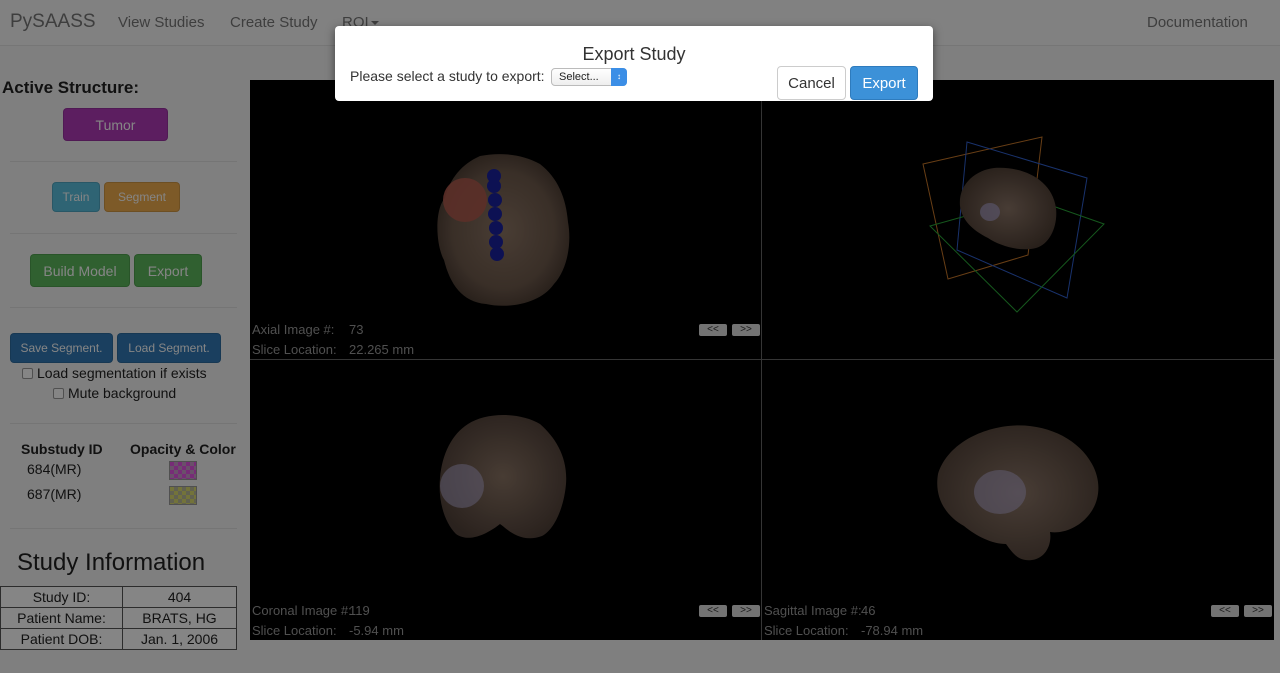 This screenshot has height=673, width=1280. Describe the element at coordinates (634, 54) in the screenshot. I see `modal-title: Export Study` at that location.